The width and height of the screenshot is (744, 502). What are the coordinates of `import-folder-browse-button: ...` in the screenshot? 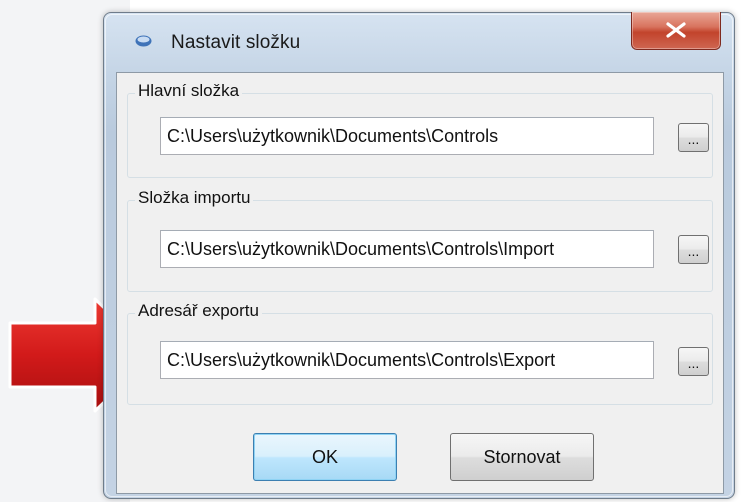 It's located at (693, 249).